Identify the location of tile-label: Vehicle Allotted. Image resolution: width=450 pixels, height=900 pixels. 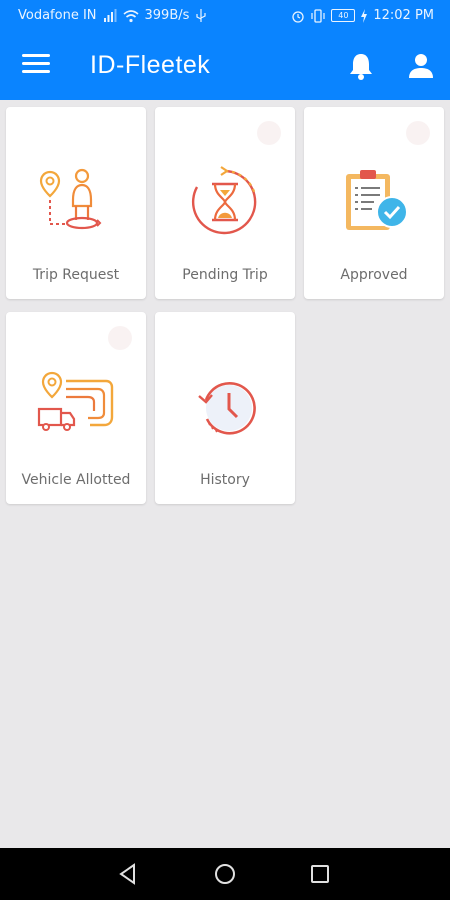
(76, 480).